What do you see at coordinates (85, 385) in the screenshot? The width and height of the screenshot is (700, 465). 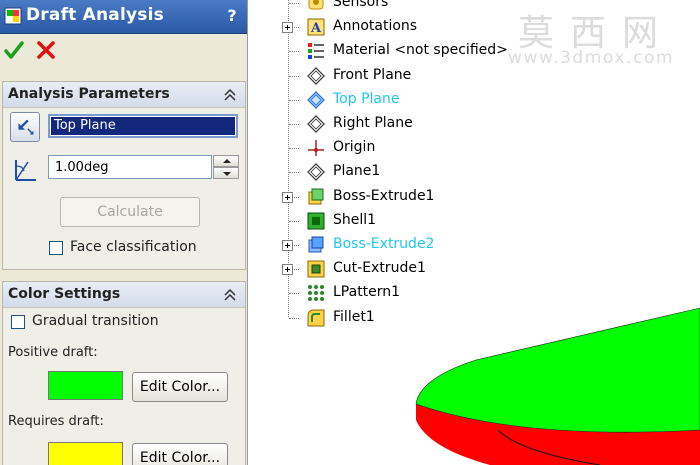 I see `positive-draft-swatch` at bounding box center [85, 385].